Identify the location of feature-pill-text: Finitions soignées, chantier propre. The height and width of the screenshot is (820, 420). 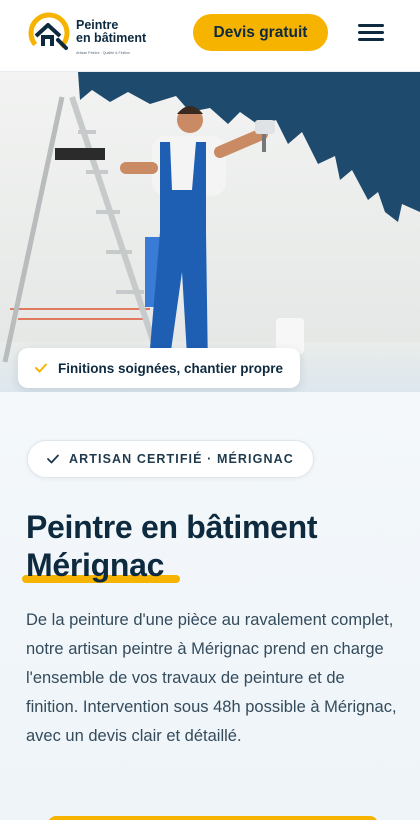
(171, 368).